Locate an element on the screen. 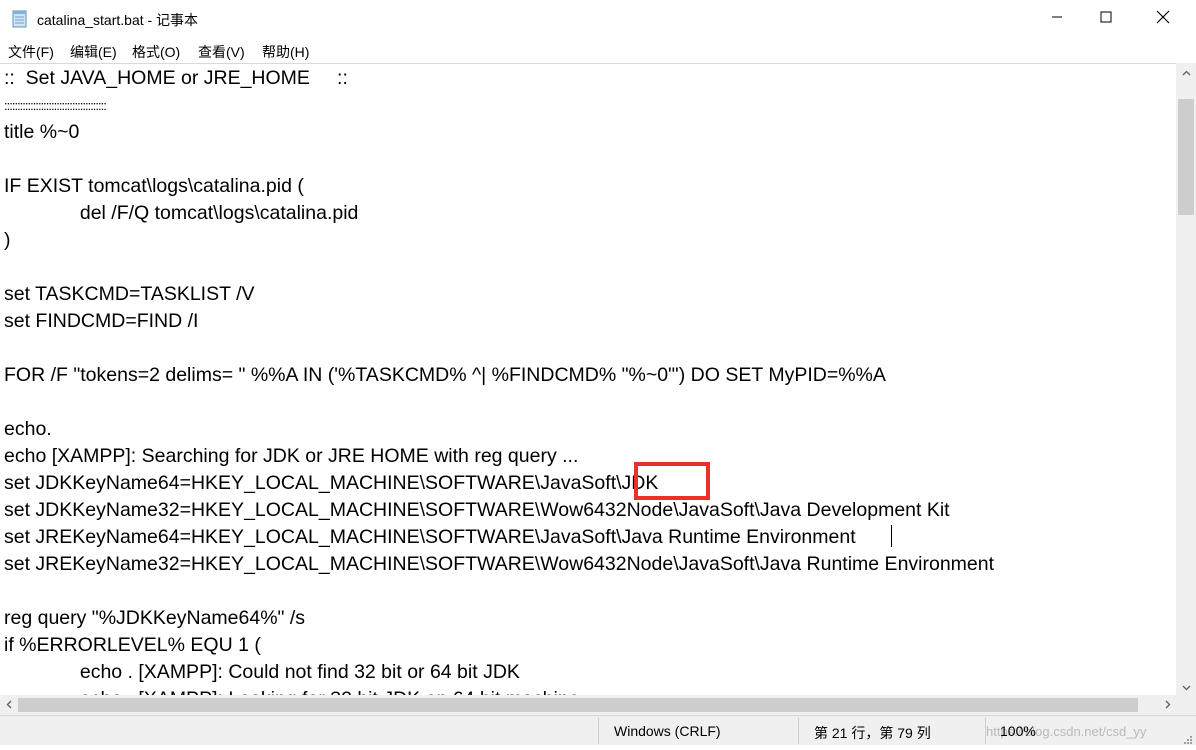 The image size is (1196, 750). editor-line: echo. is located at coordinates (28, 429).